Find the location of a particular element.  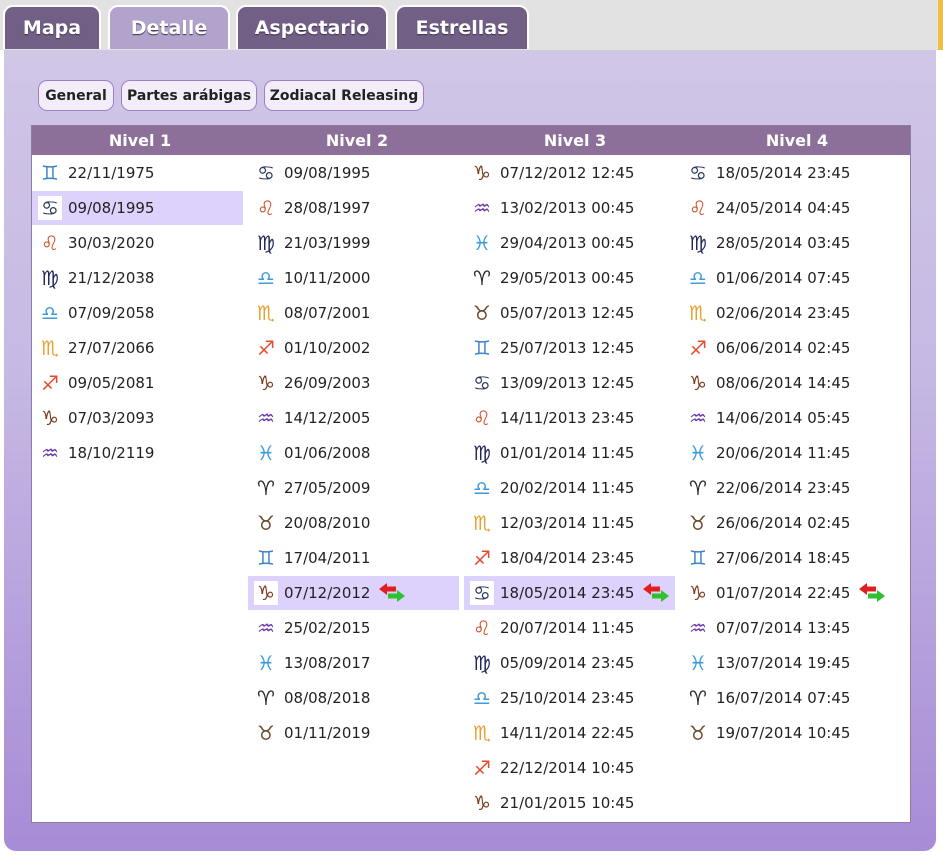

period-date: 09/08/1995 is located at coordinates (111, 208).